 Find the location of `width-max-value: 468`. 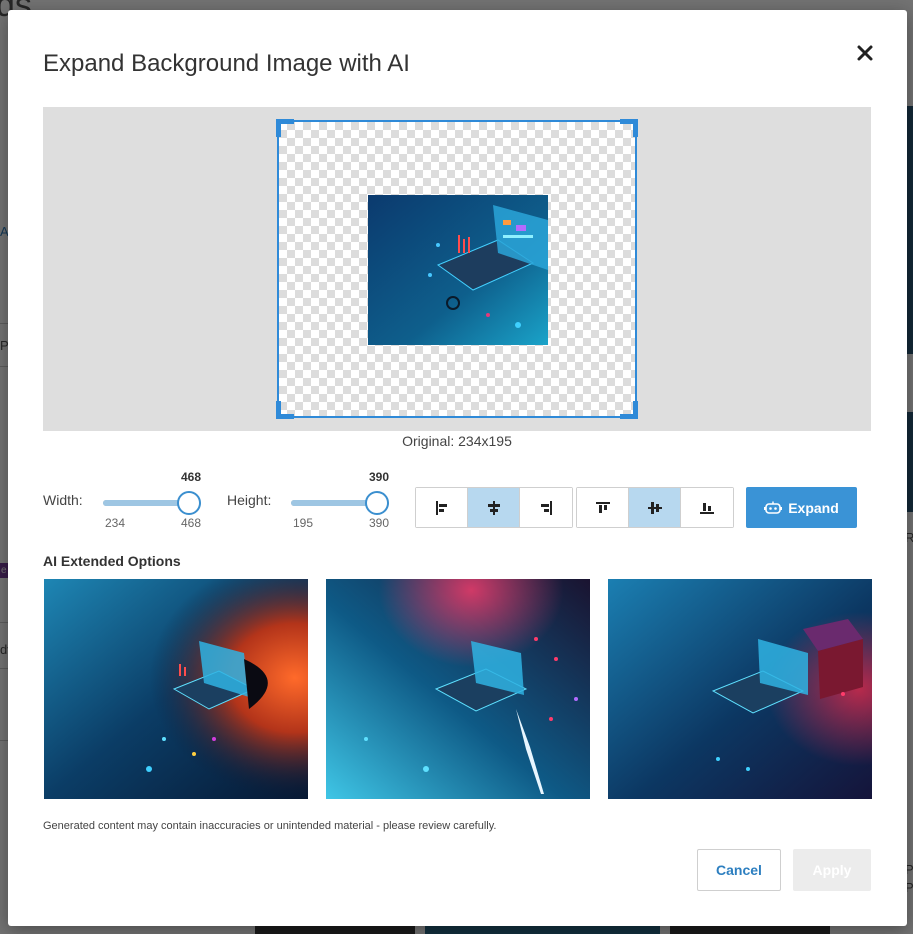

width-max-value: 468 is located at coordinates (191, 523).